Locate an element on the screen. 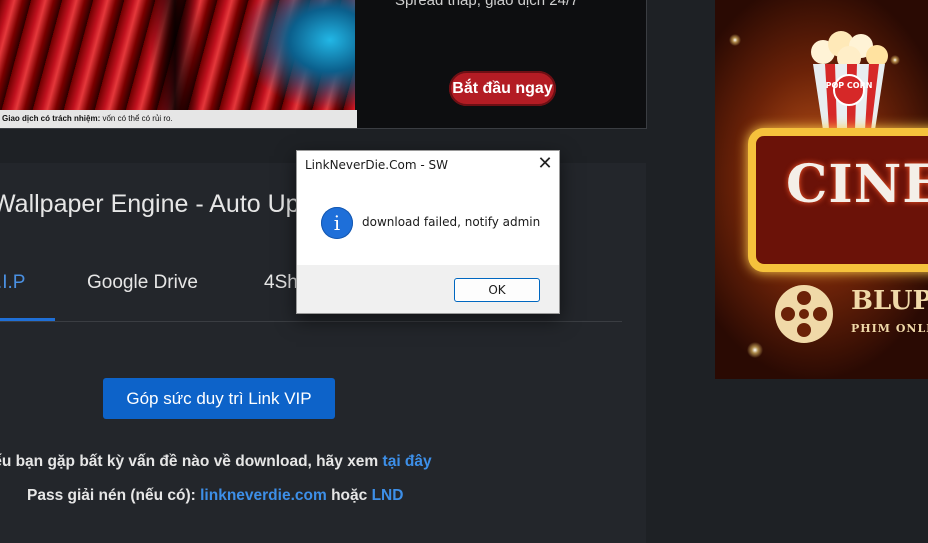 The image size is (928, 543). dialog-body: i download failed, notify admin is located at coordinates (428, 222).